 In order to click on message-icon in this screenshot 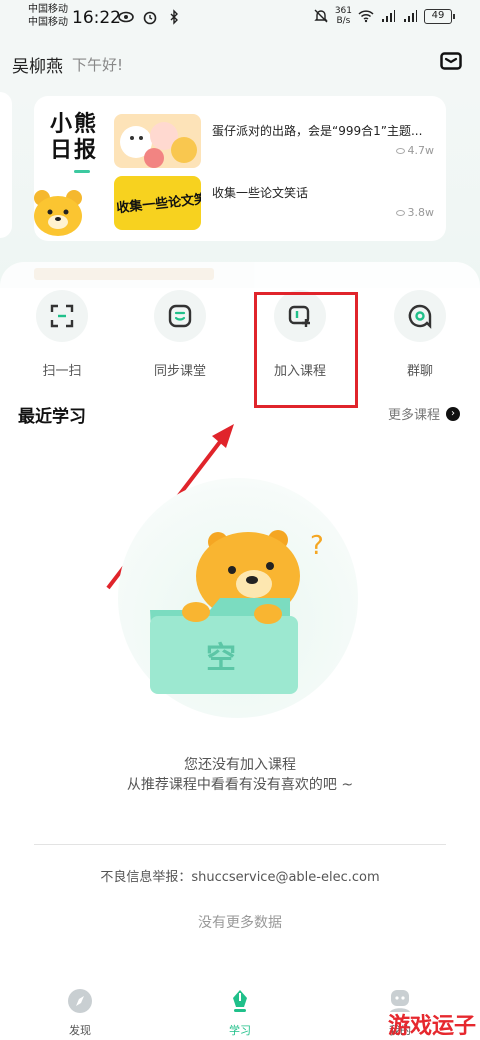, I will do `click(451, 61)`.